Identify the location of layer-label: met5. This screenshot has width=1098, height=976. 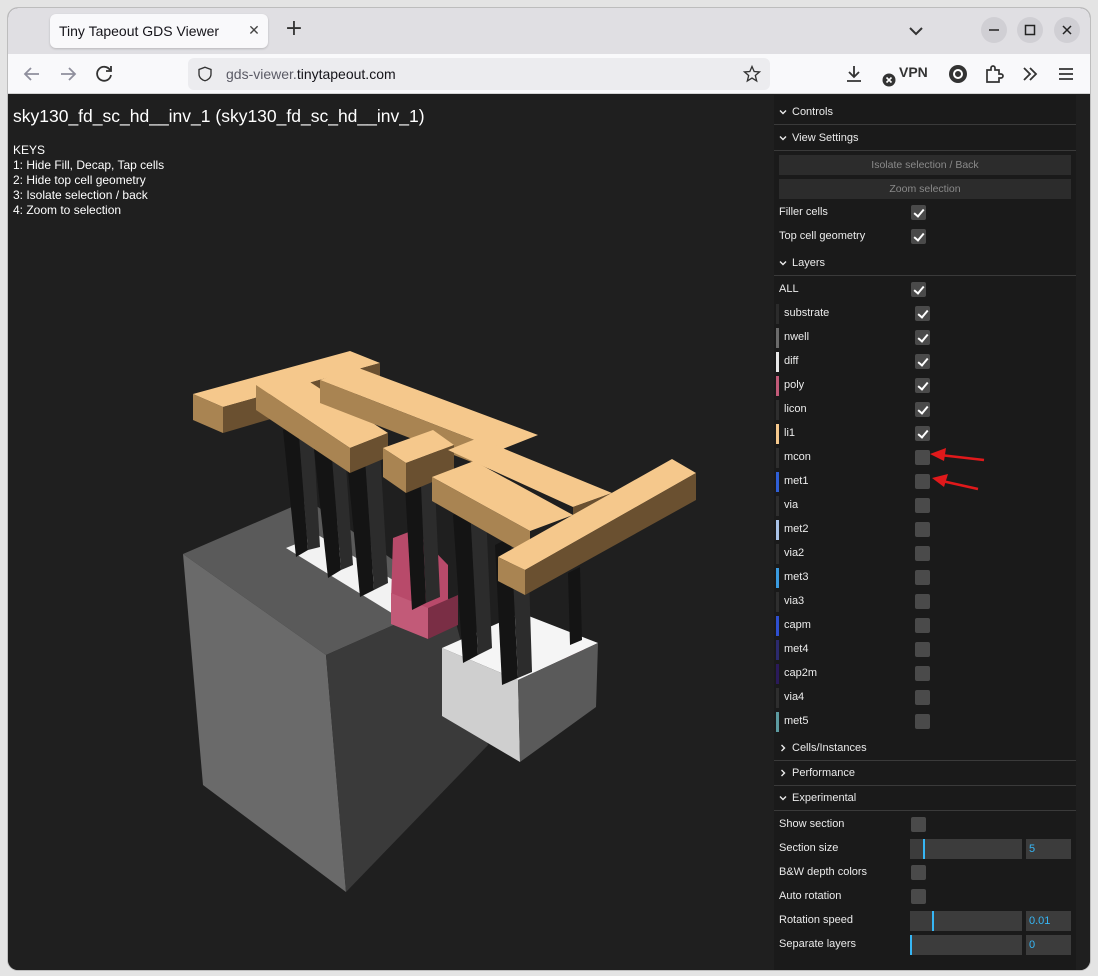
(796, 721).